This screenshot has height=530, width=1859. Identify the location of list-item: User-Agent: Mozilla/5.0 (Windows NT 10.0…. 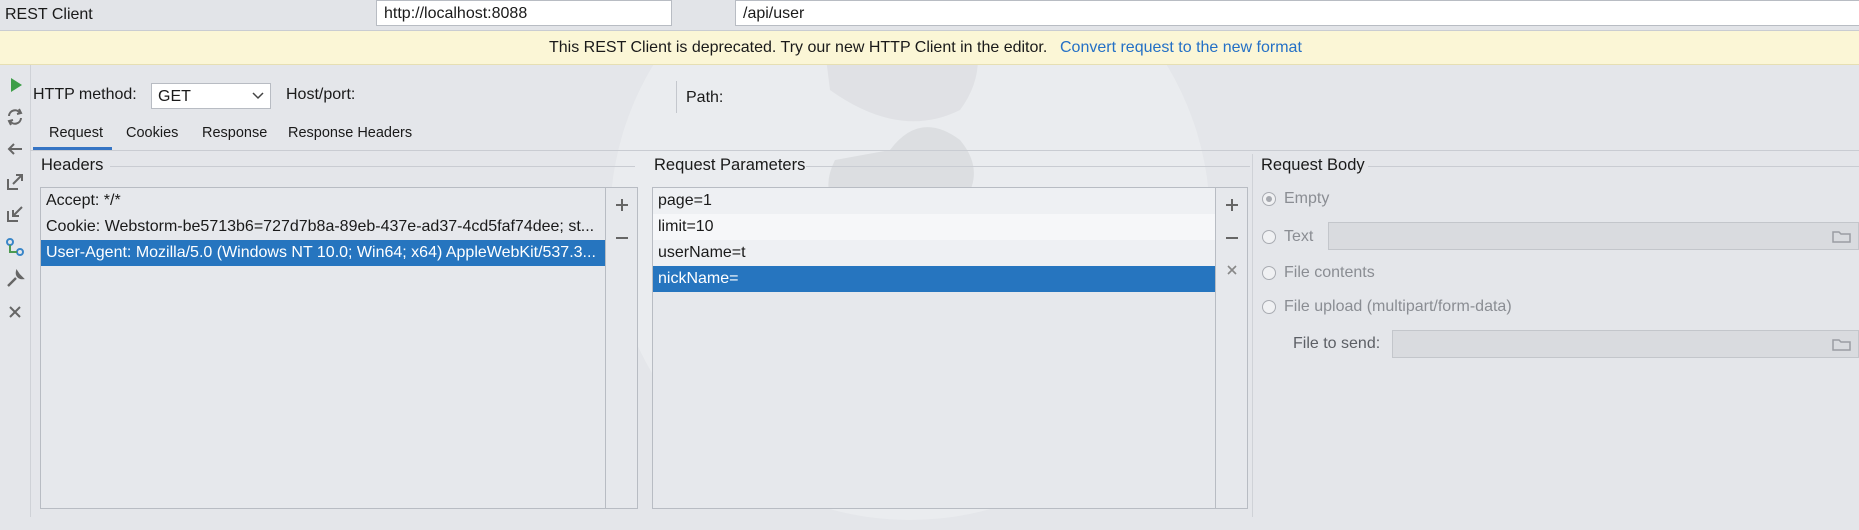
(323, 253).